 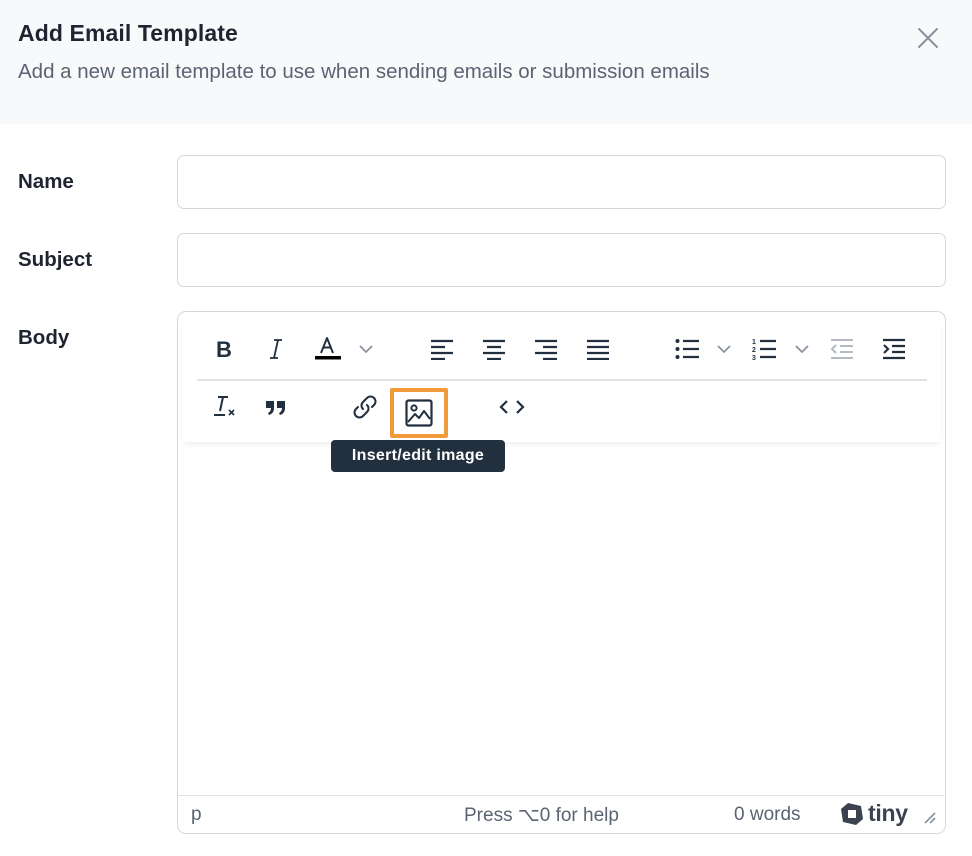 I want to click on bullet-list-icon, so click(x=687, y=349).